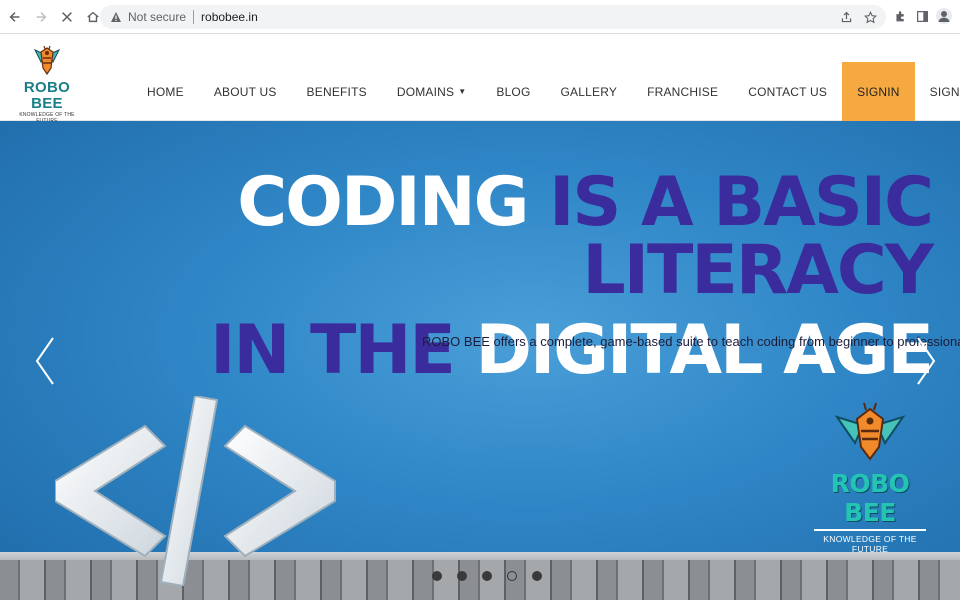 This screenshot has width=960, height=600. I want to click on headline-basic-literacy: IS A BASIC LITERACY, so click(741, 236).